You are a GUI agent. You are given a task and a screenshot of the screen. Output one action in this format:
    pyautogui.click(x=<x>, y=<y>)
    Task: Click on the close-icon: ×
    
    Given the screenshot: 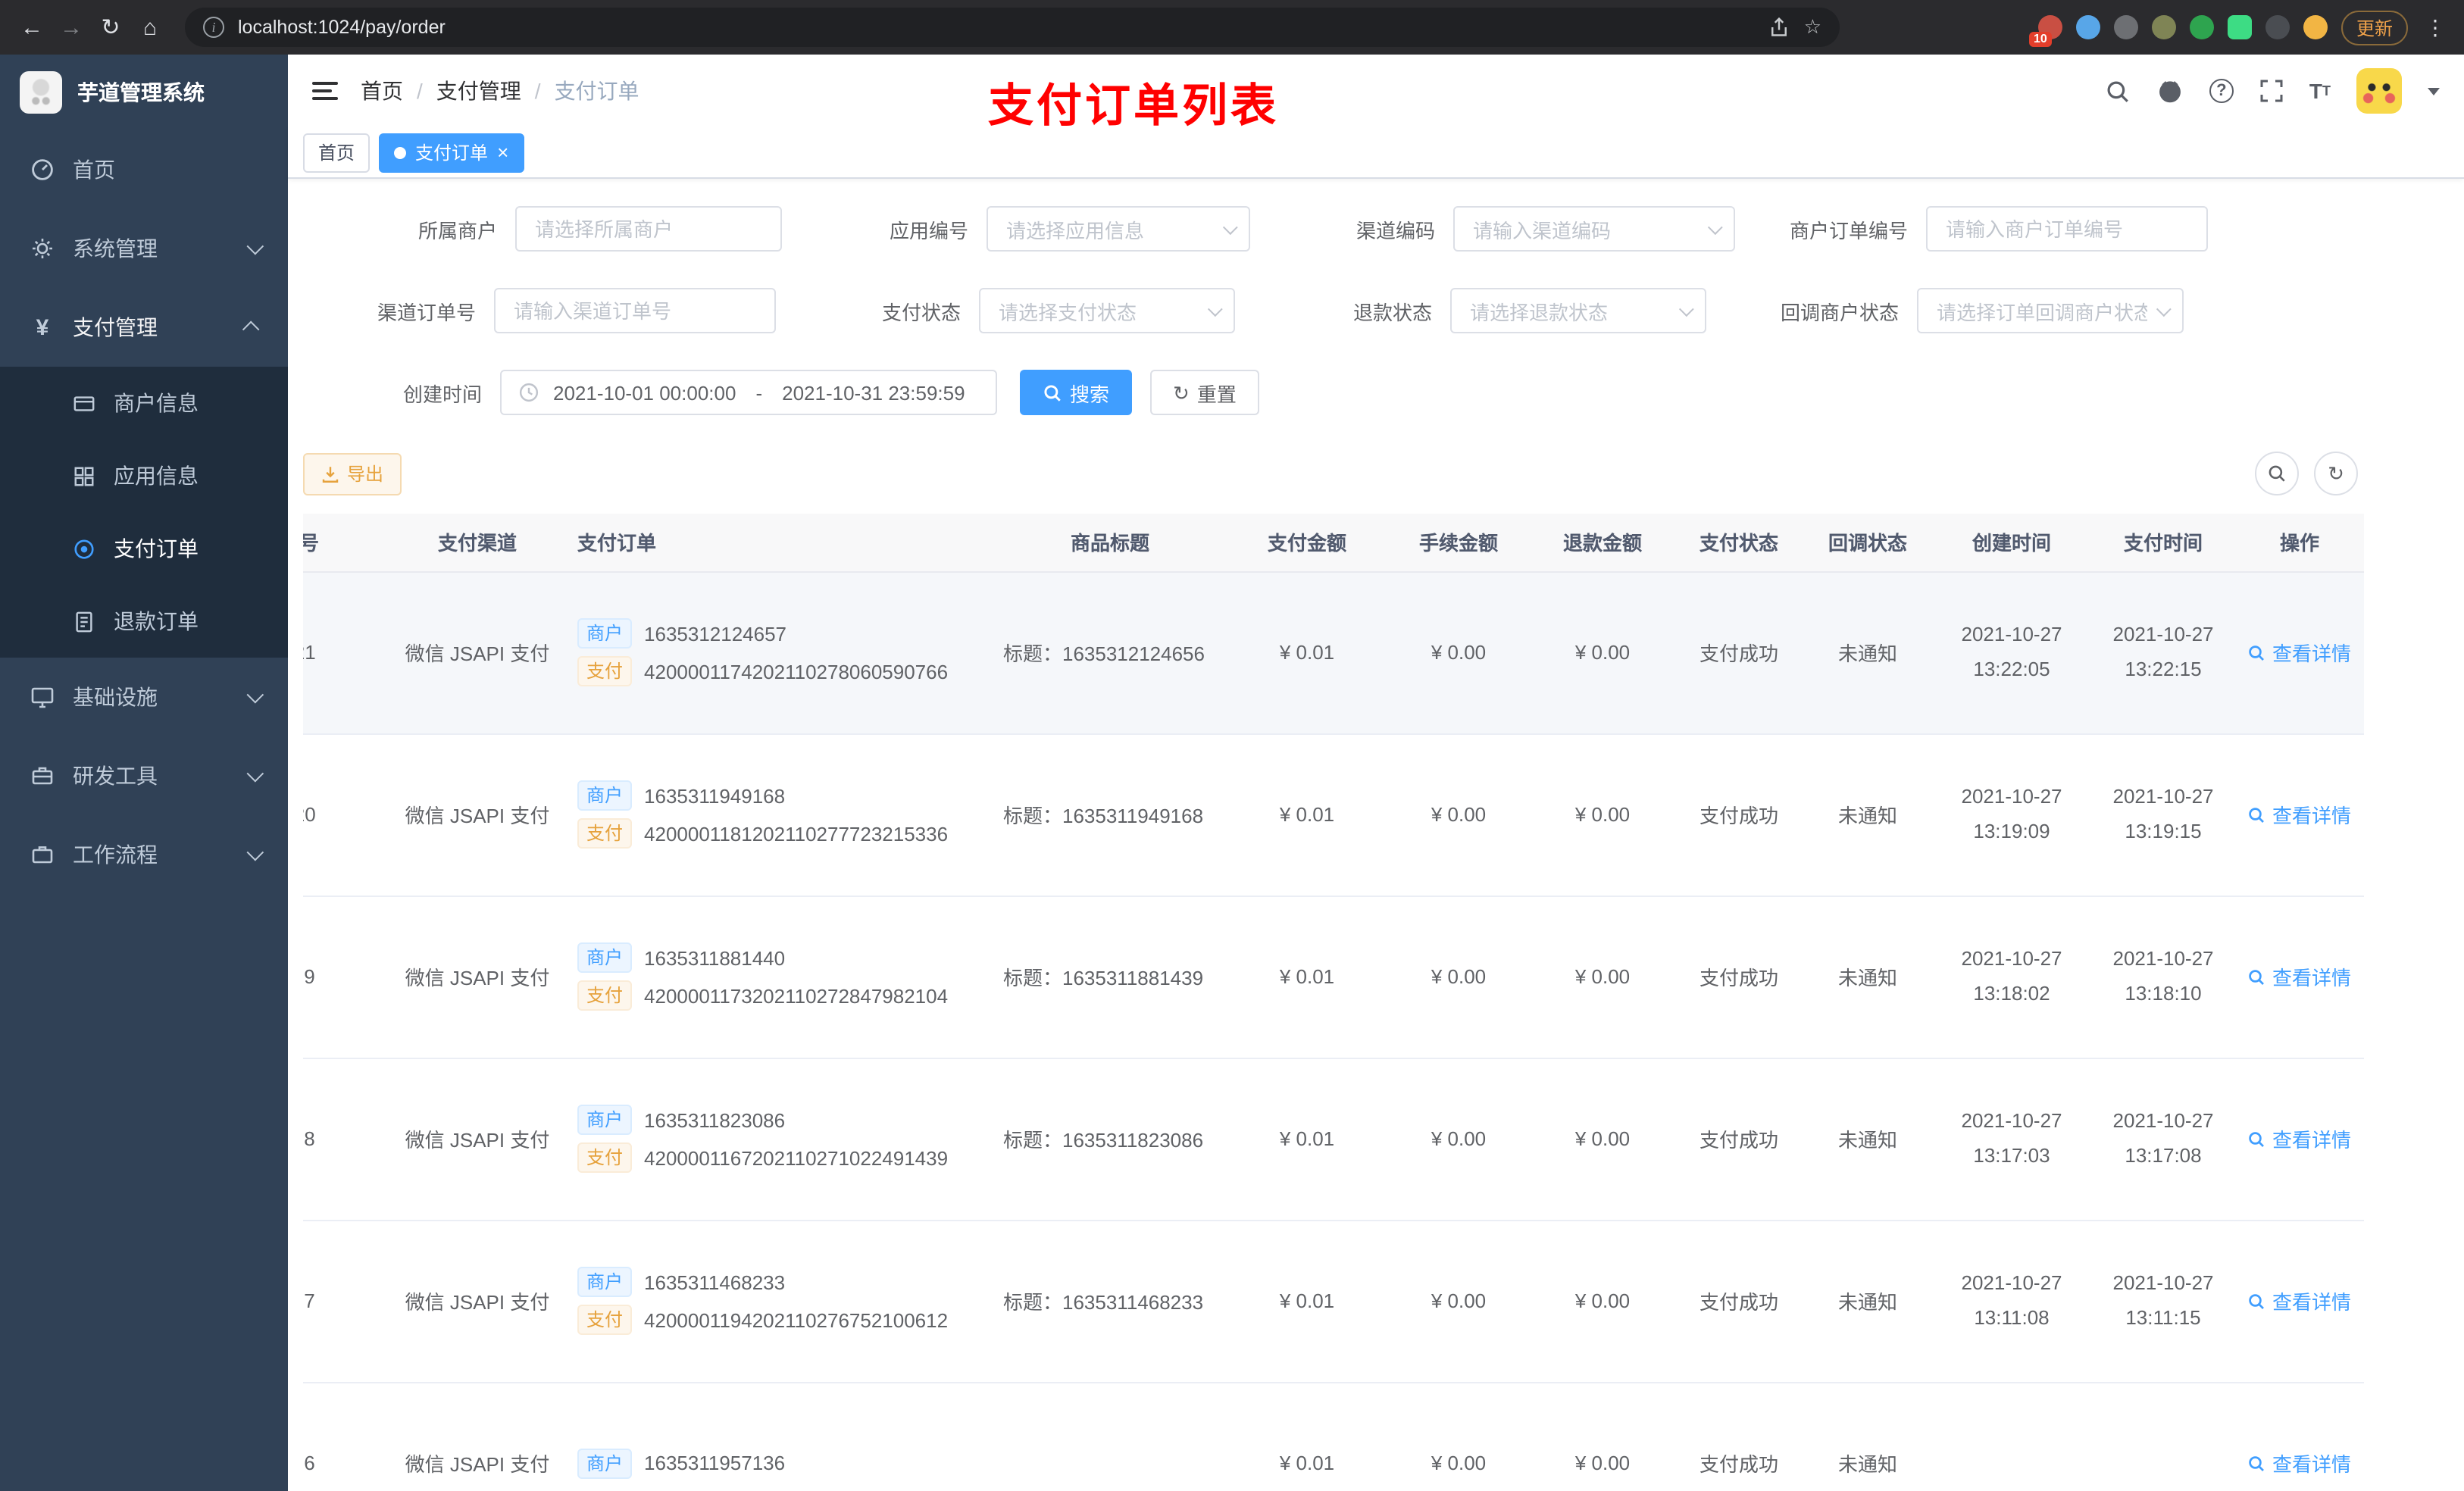 What is the action you would take?
    pyautogui.click(x=502, y=152)
    